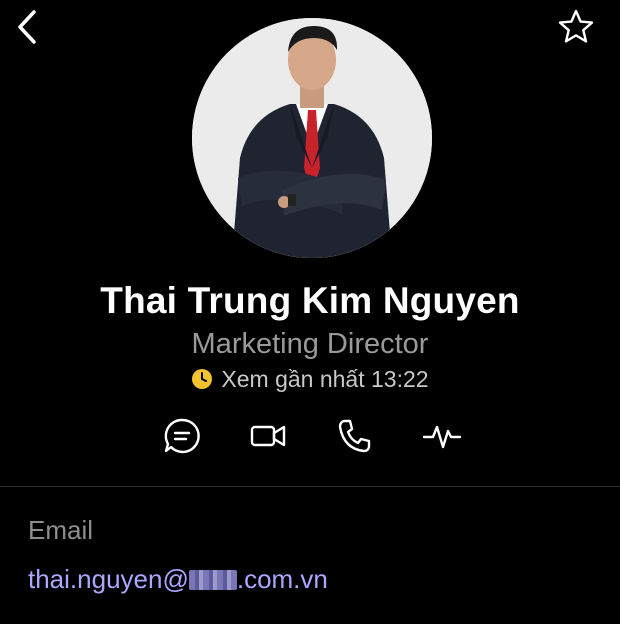 The height and width of the screenshot is (624, 620). I want to click on star-outline-icon, so click(576, 26).